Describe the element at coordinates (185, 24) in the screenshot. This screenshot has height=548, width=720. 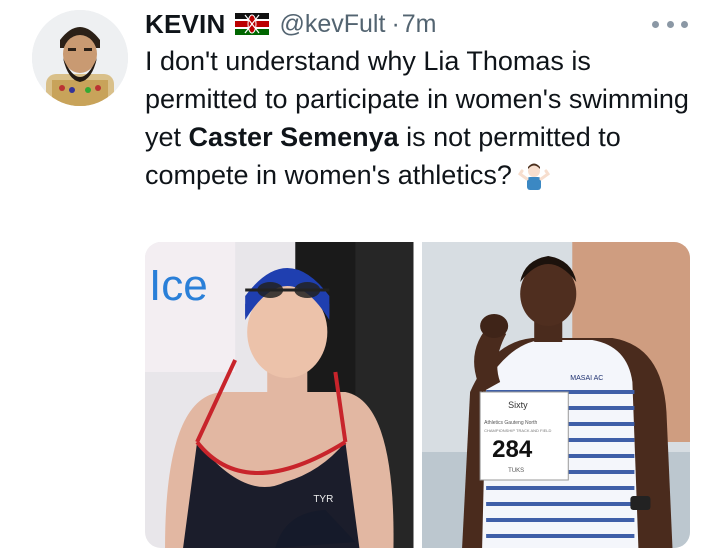
I see `display-name: KEVIN` at that location.